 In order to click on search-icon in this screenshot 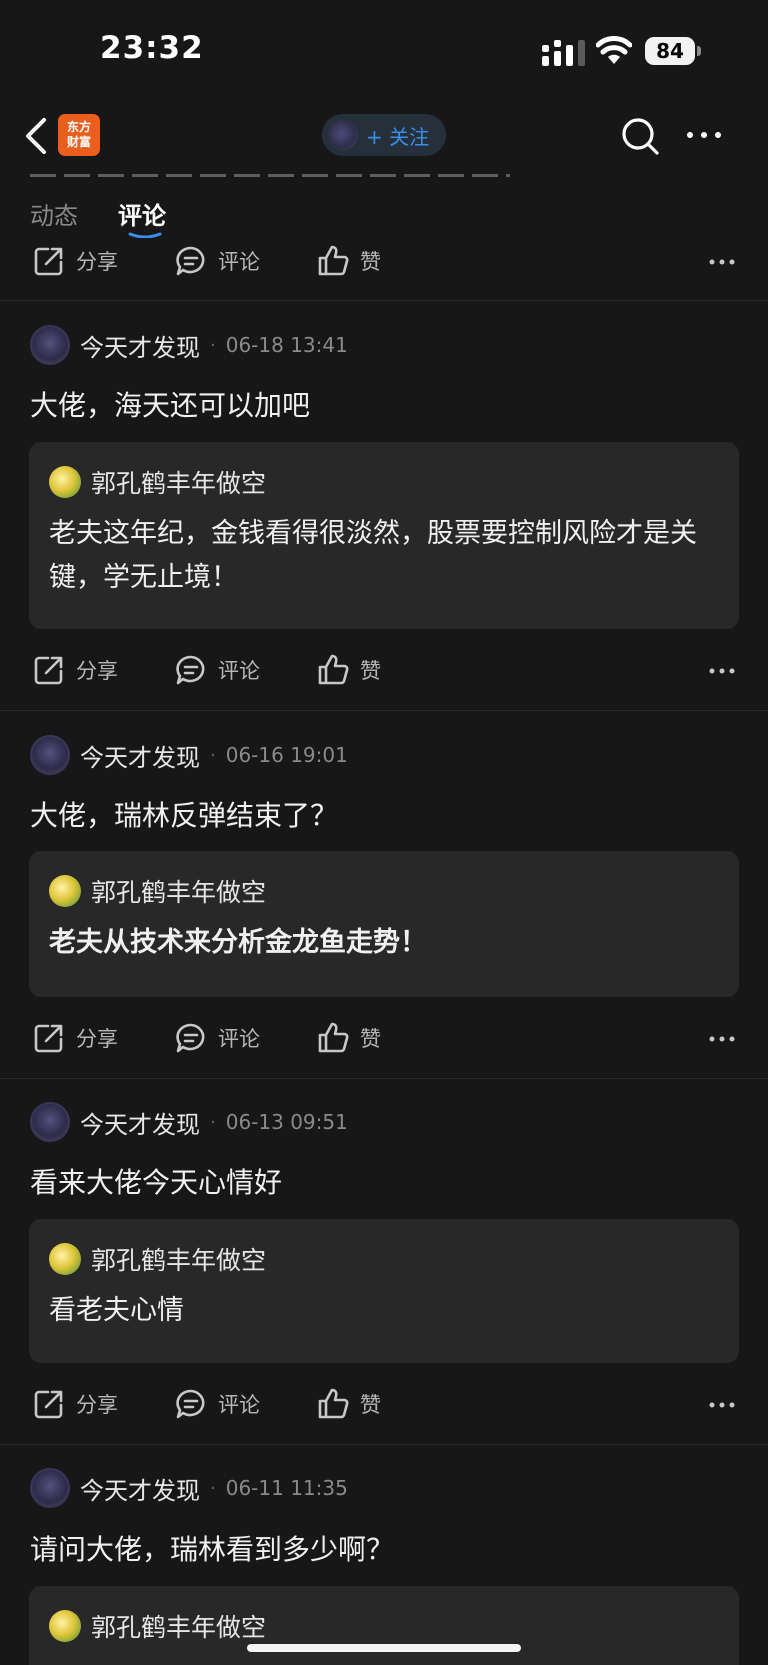, I will do `click(640, 136)`.